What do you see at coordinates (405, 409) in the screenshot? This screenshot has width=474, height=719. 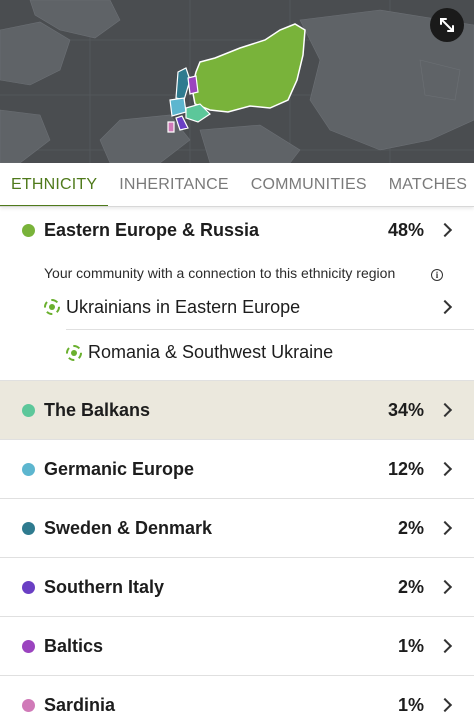 I see `region-percent: 34%` at bounding box center [405, 409].